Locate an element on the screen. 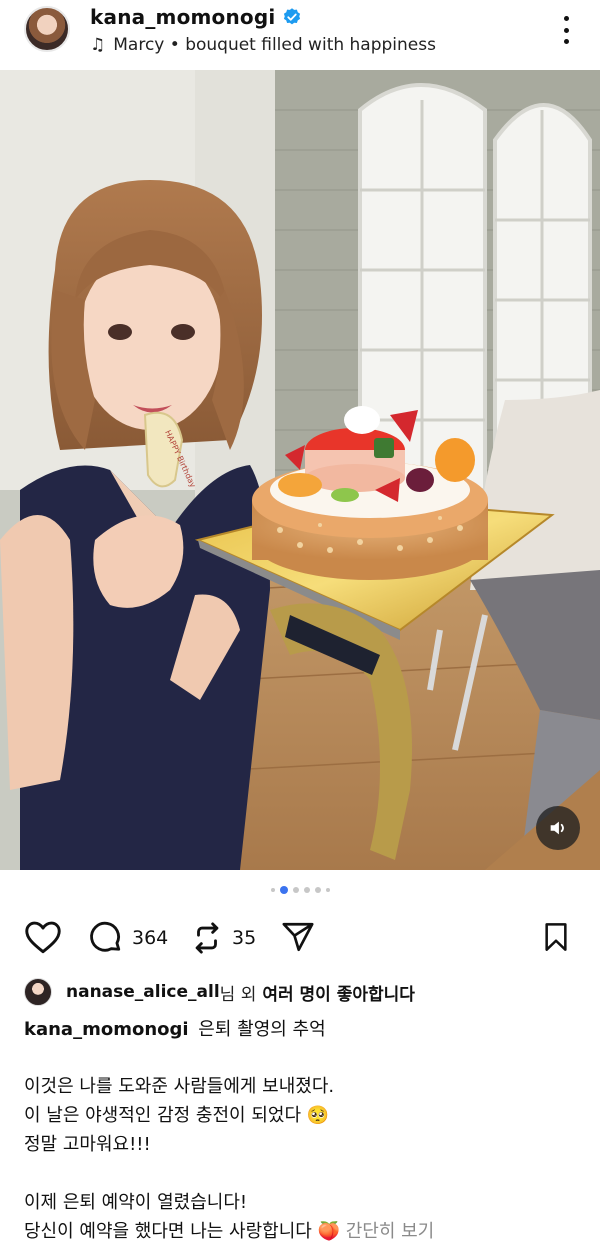  likes-suffix: 님 외 is located at coordinates (238, 994).